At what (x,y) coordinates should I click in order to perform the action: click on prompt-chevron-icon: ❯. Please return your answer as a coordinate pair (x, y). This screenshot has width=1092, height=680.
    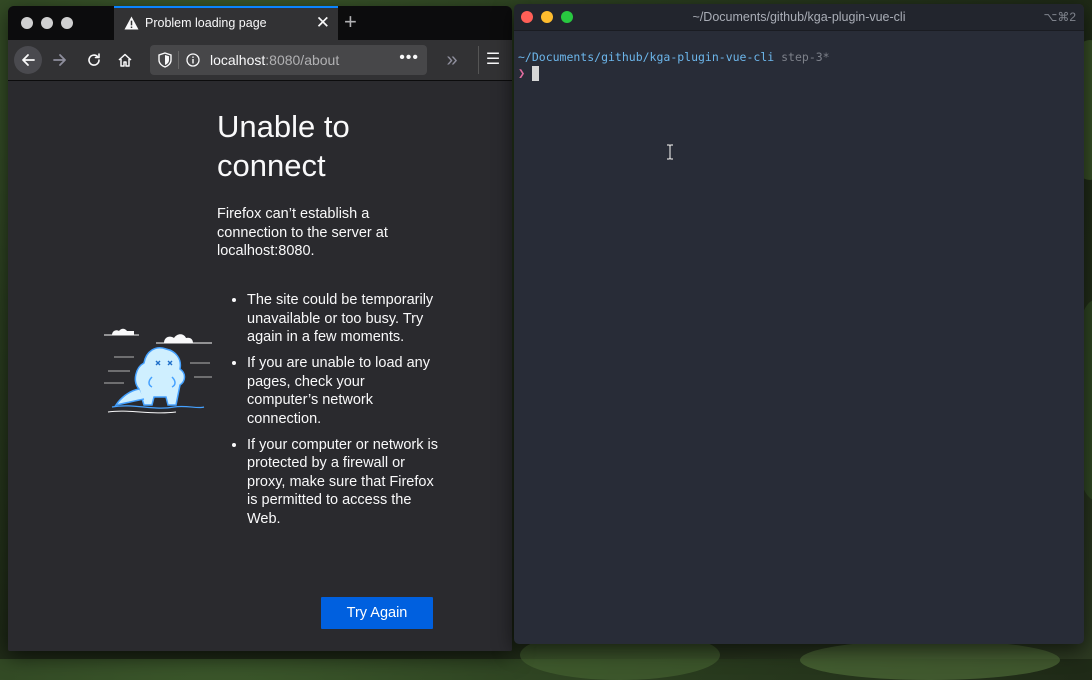
    Looking at the image, I should click on (522, 73).